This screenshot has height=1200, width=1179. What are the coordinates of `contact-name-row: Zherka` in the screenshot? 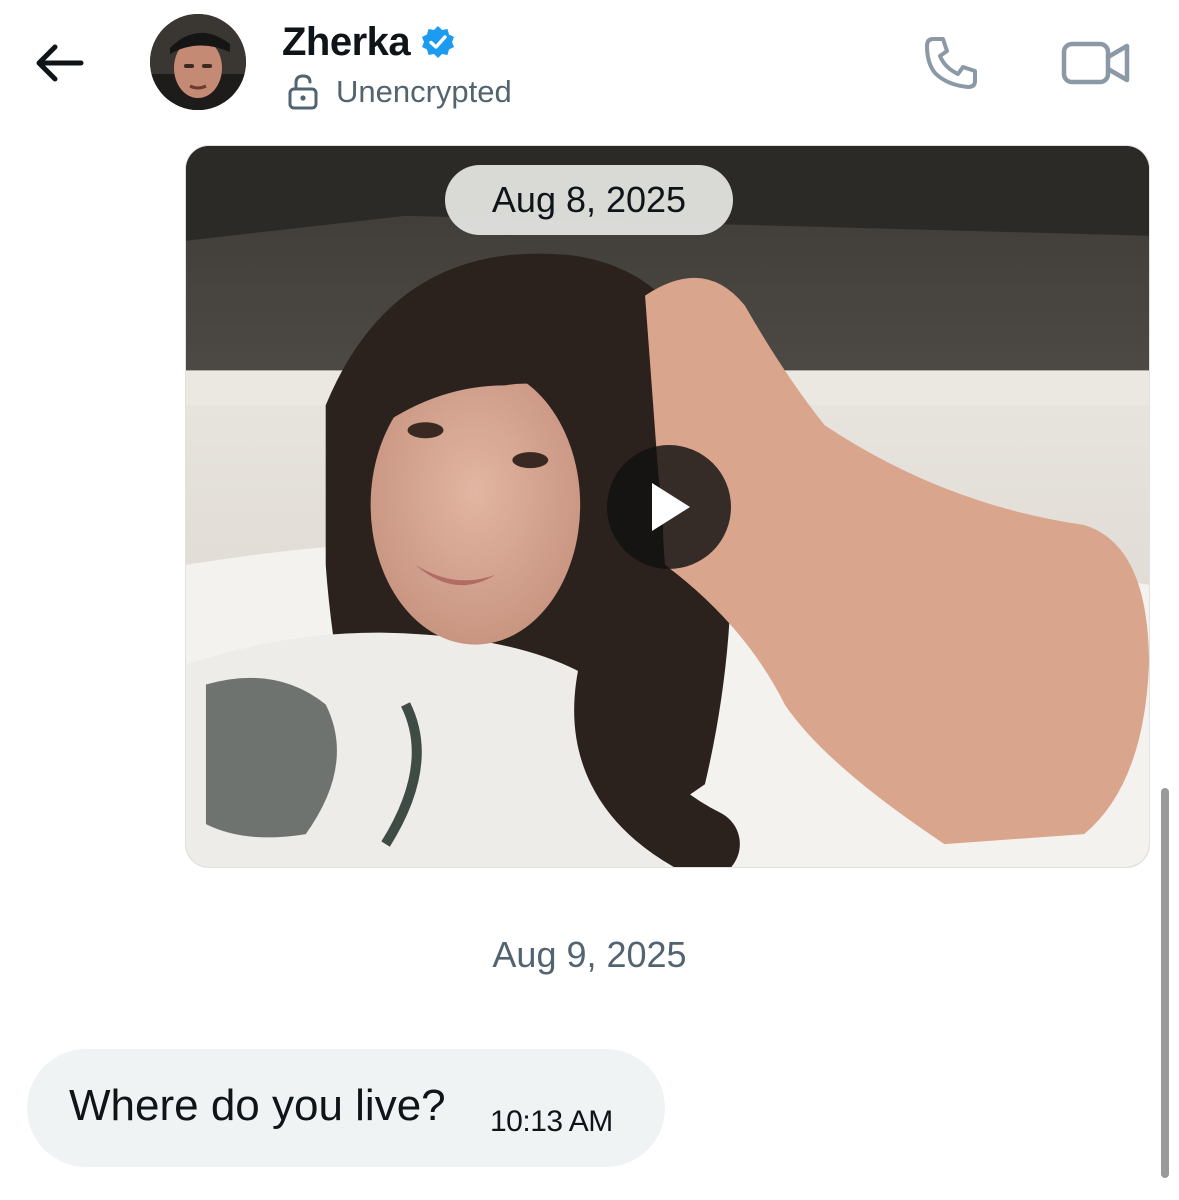 It's located at (369, 42).